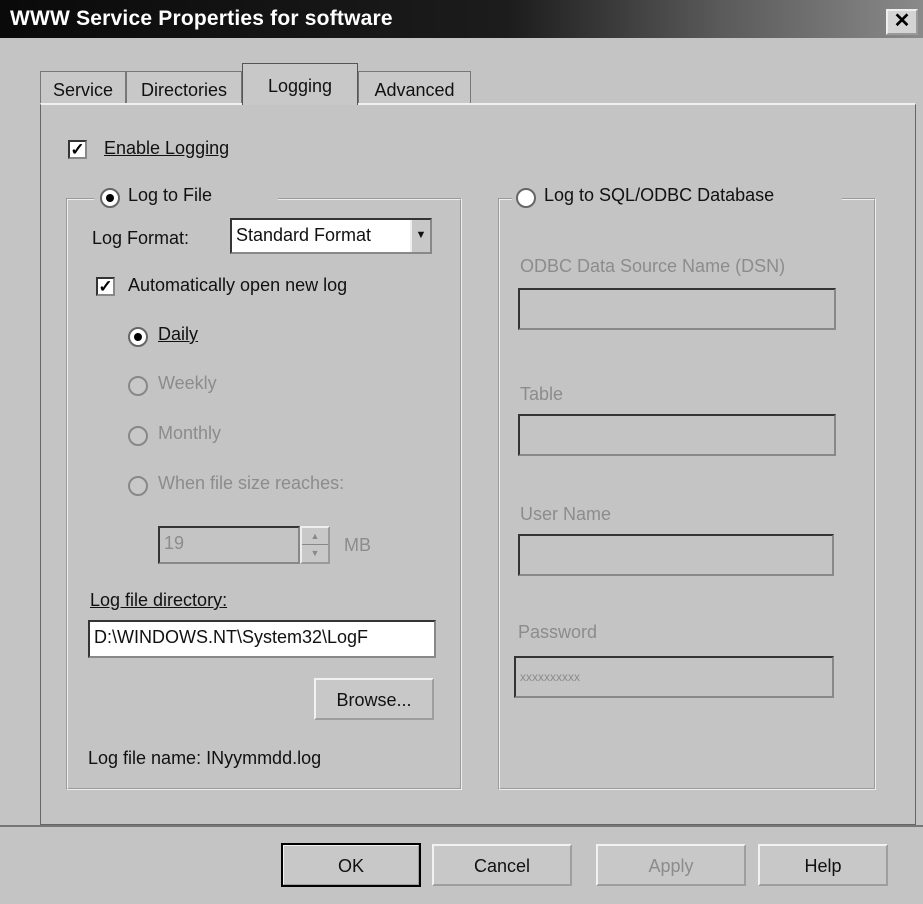 The image size is (923, 904). What do you see at coordinates (184, 87) in the screenshot?
I see `tab-directories: Directories` at bounding box center [184, 87].